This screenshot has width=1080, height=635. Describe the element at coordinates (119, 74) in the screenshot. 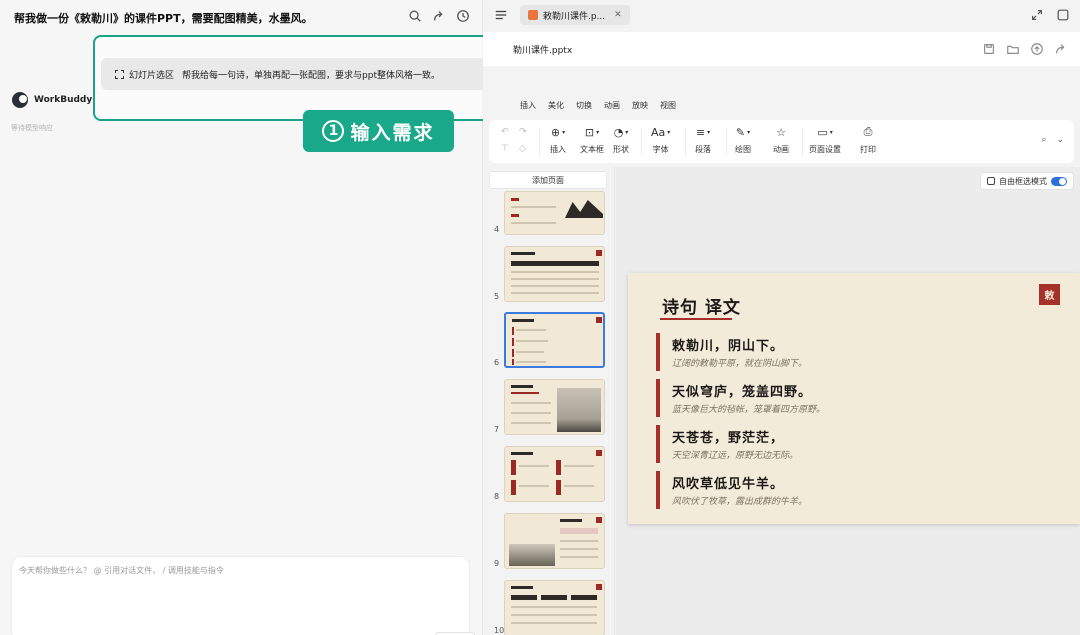

I see `selection-icon` at that location.